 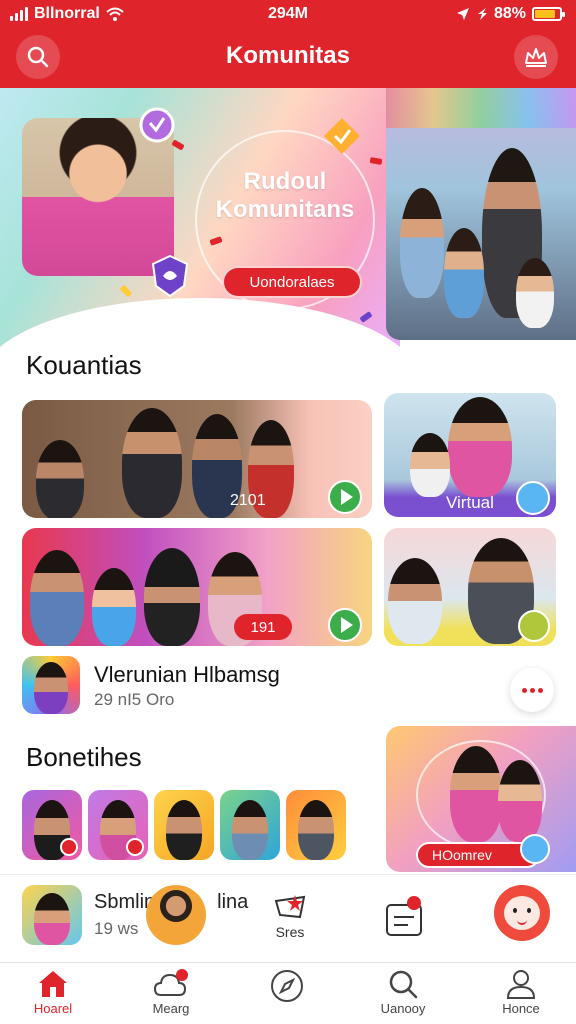 What do you see at coordinates (170, 982) in the screenshot?
I see `cloud-chat-icon` at bounding box center [170, 982].